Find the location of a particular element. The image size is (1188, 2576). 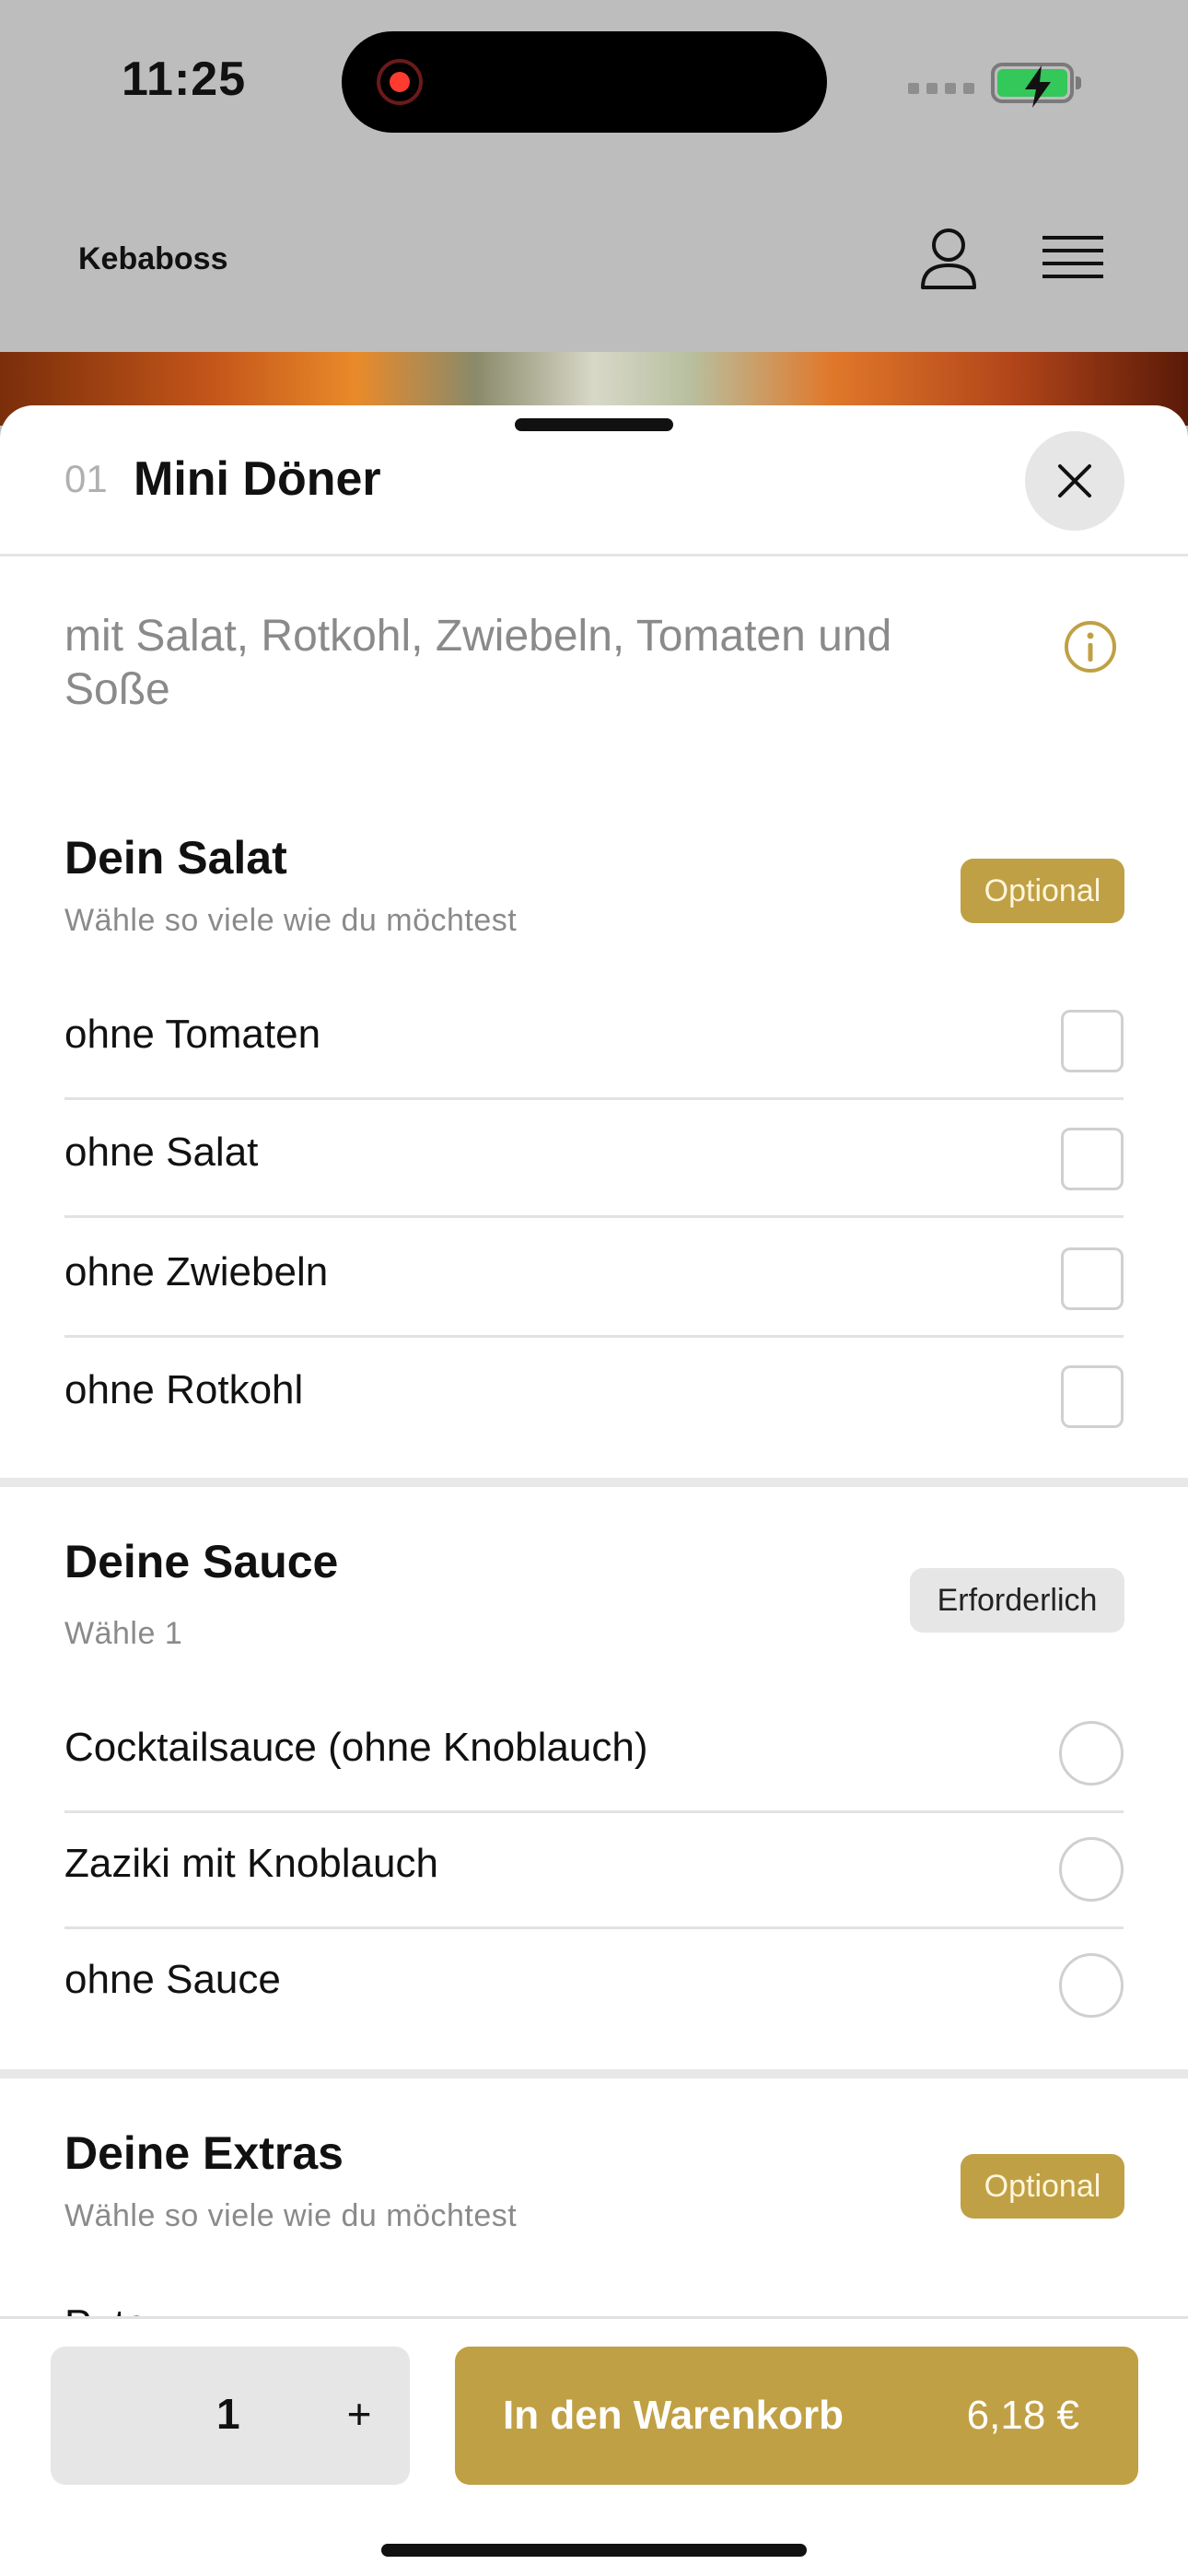

close-button is located at coordinates (1074, 481).